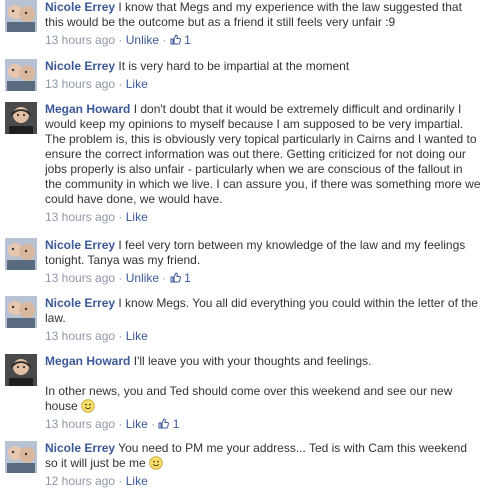 Image resolution: width=492 pixels, height=501 pixels. I want to click on comment-text: so it will just be me, so click(95, 463).